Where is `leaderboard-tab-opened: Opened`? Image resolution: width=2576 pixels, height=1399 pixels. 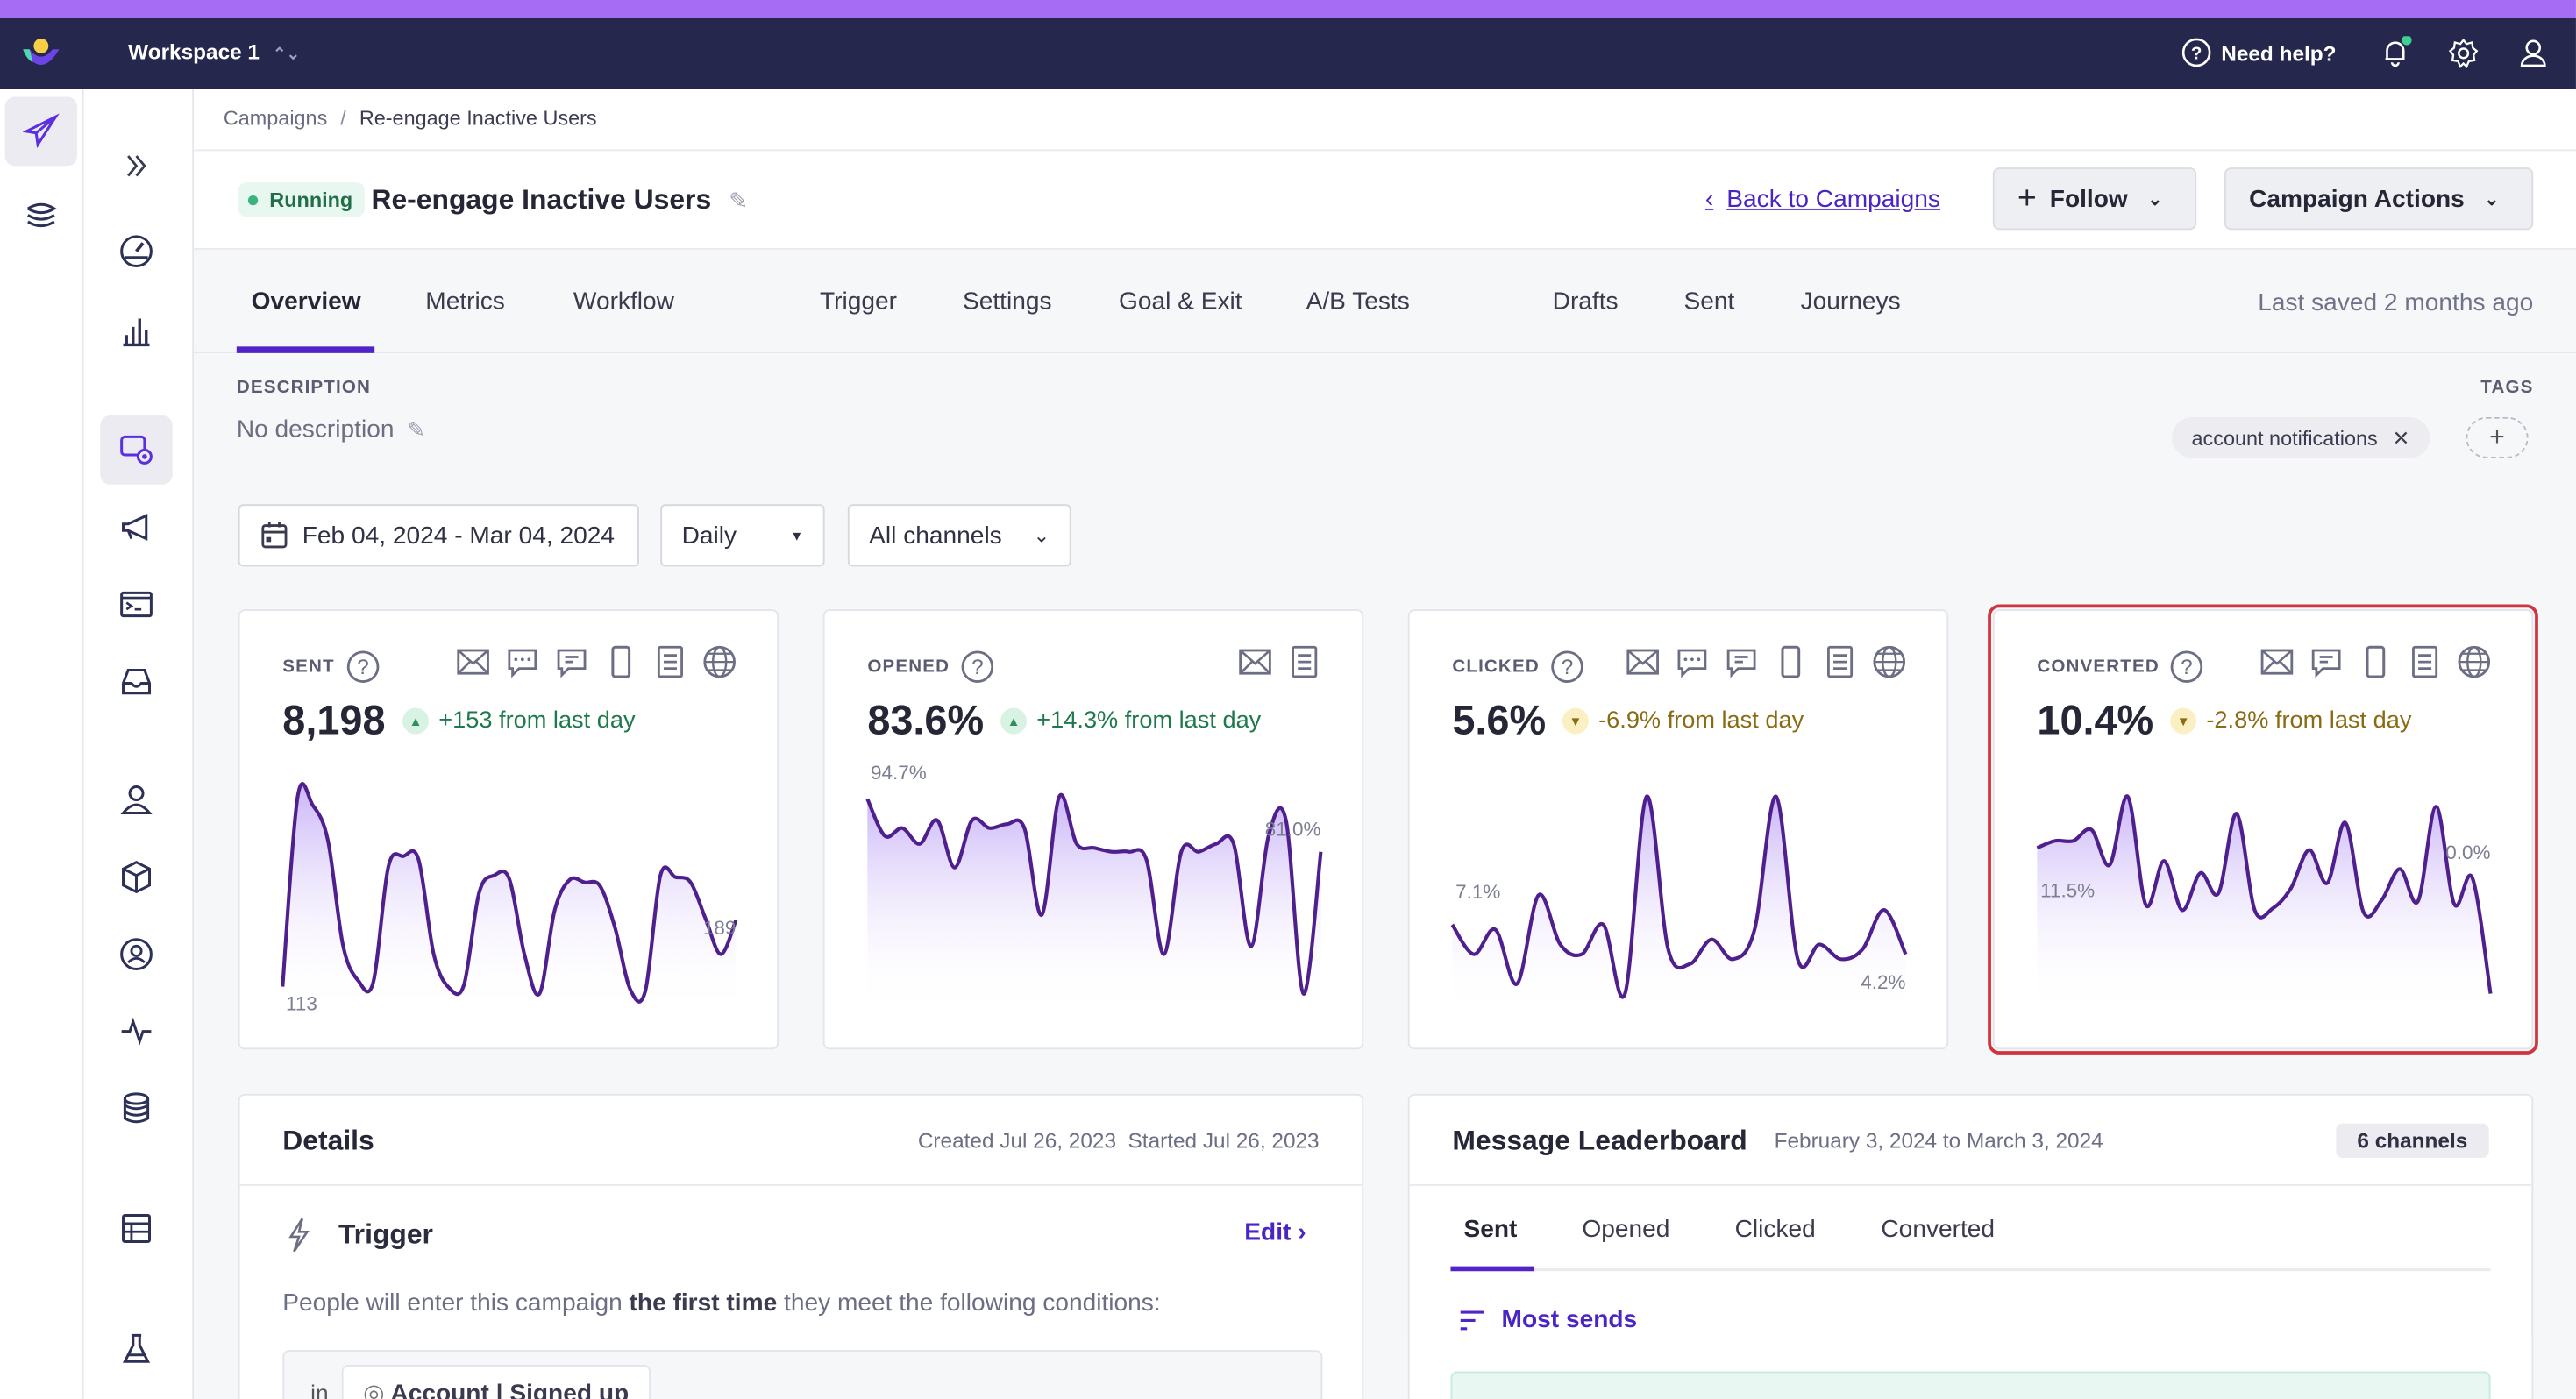 leaderboard-tab-opened: Opened is located at coordinates (1625, 1230).